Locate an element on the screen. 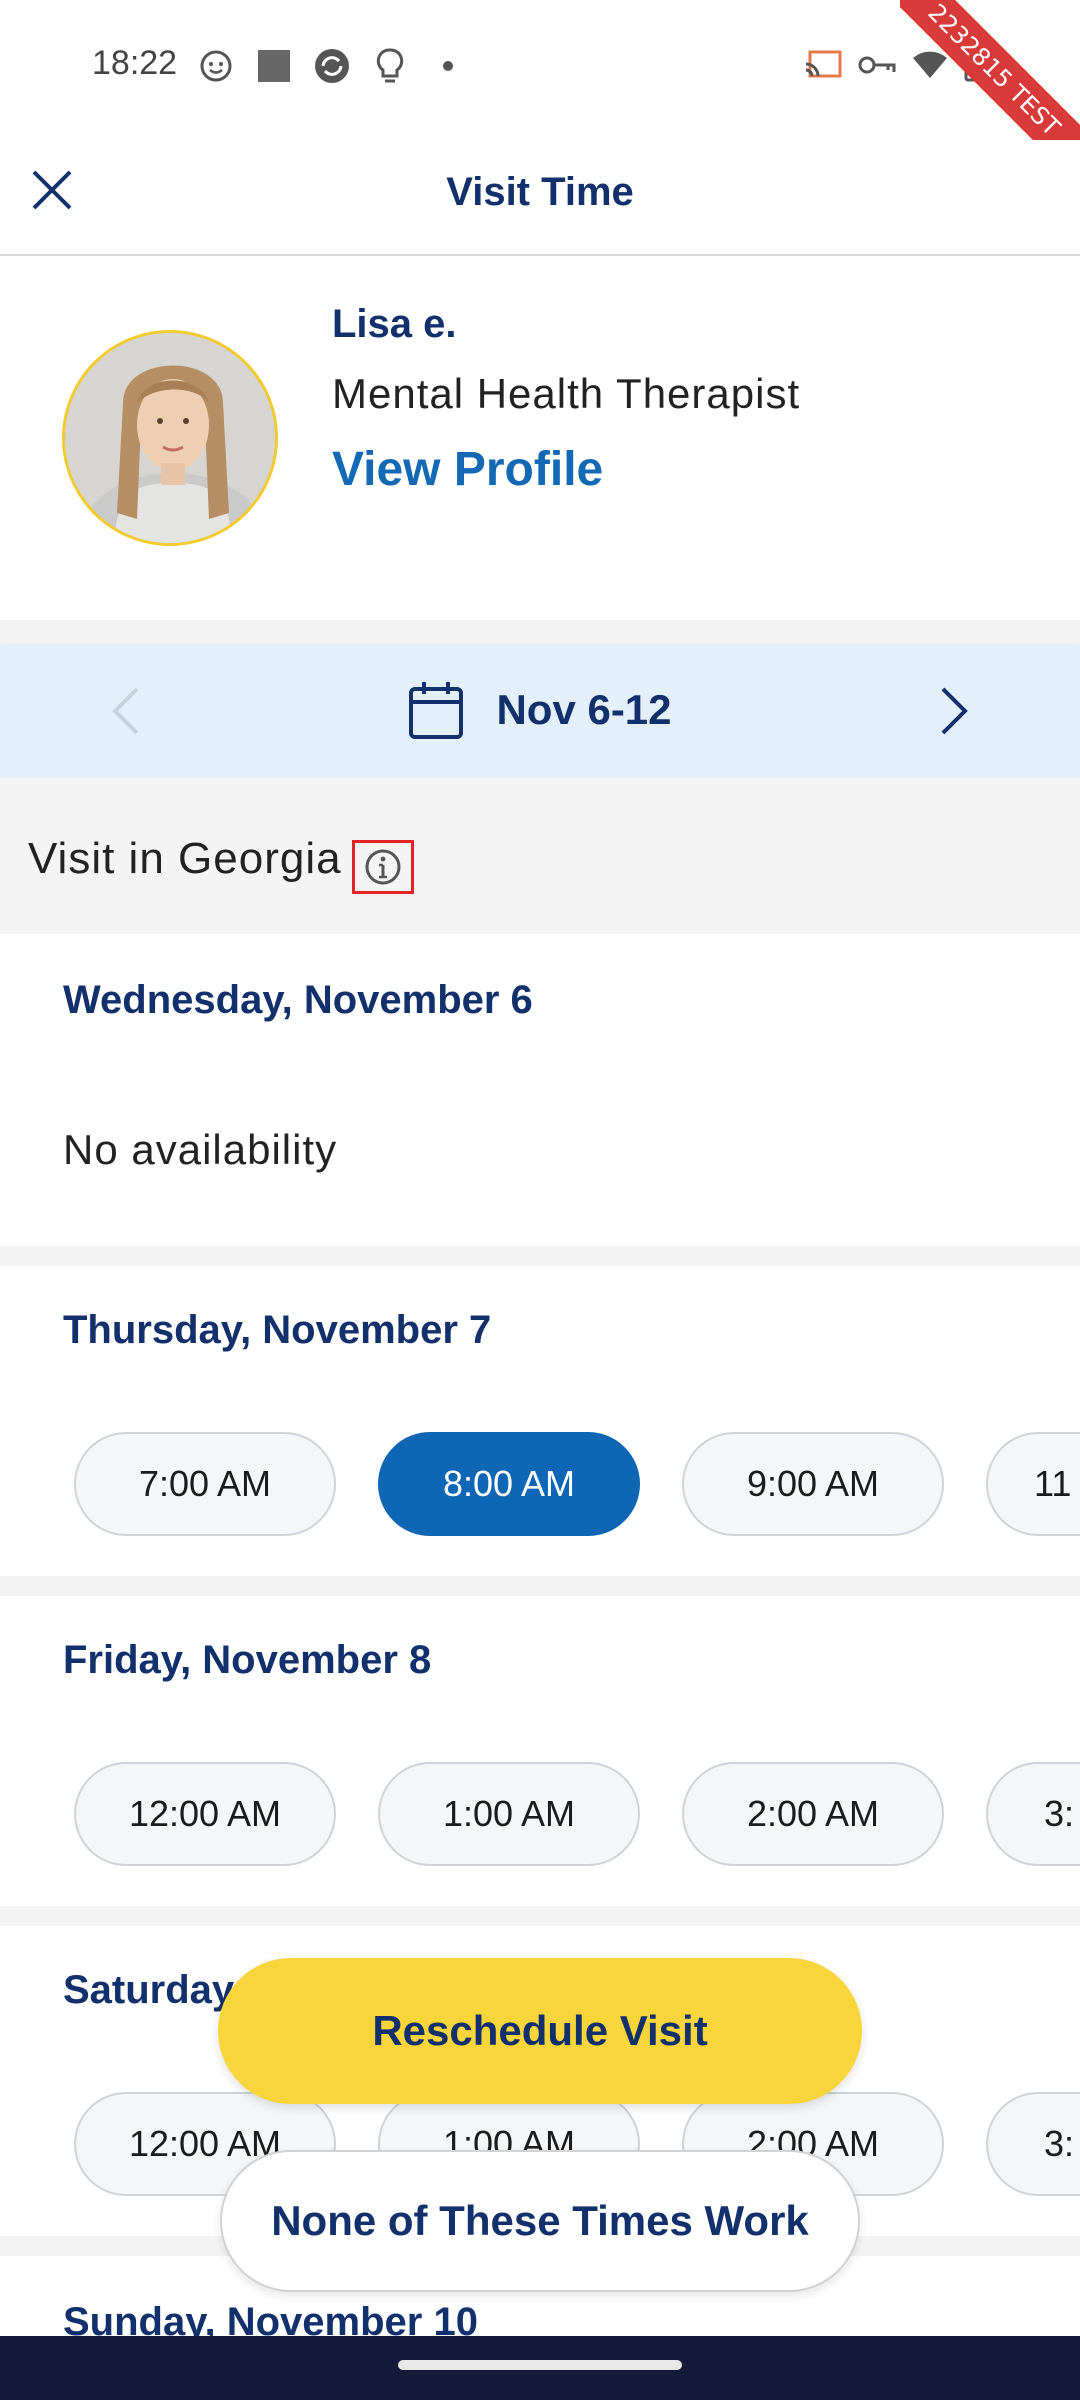 Image resolution: width=1080 pixels, height=2400 pixels. system-nav-bar is located at coordinates (540, 2368).